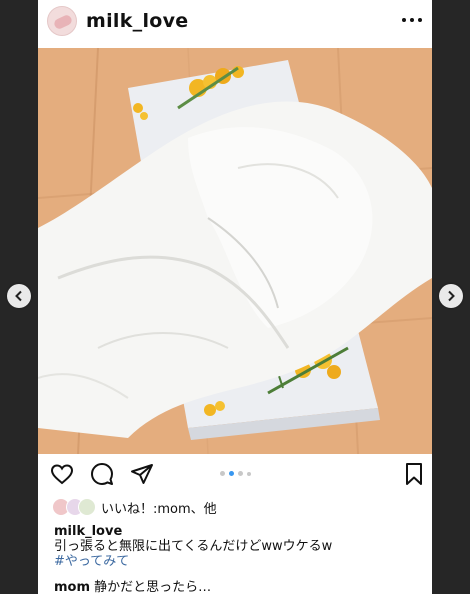 The image size is (470, 594). I want to click on caption-username: milk_love, so click(240, 531).